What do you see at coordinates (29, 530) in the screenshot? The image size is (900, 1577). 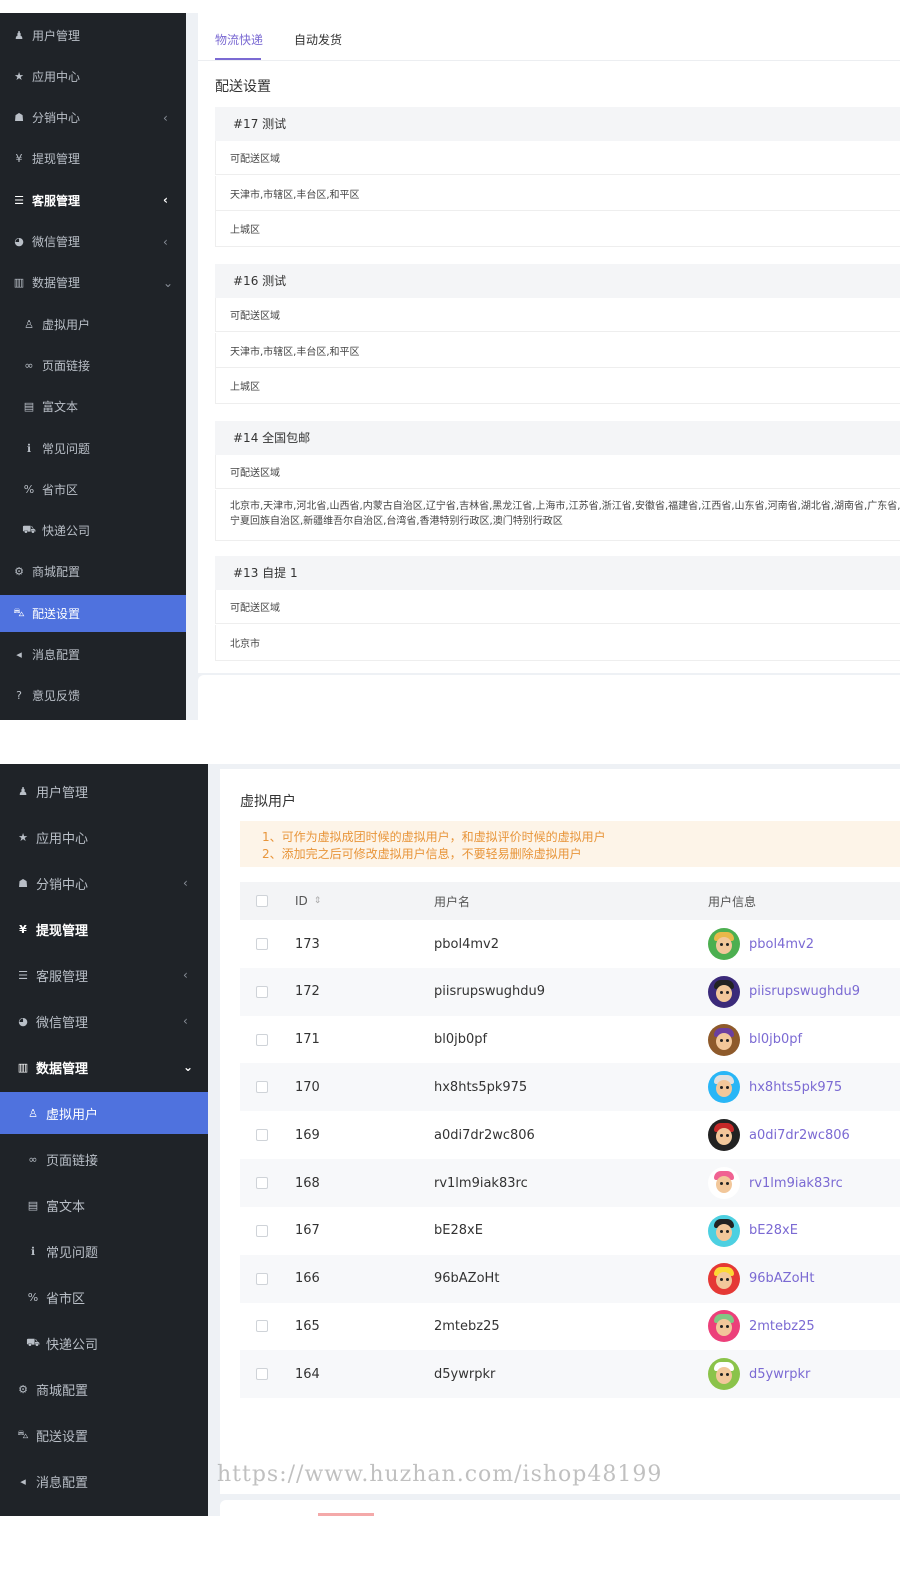 I see `truck-icon: ⛟` at bounding box center [29, 530].